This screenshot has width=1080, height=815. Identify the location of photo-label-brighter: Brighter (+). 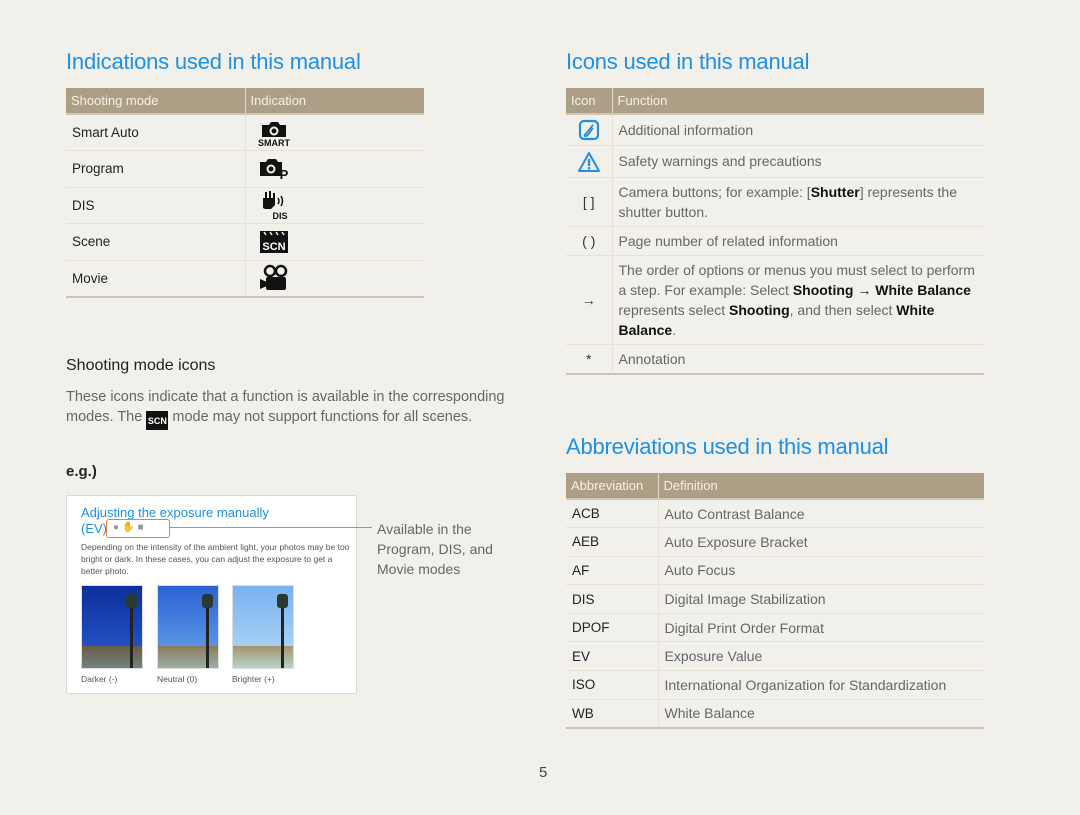
(253, 679).